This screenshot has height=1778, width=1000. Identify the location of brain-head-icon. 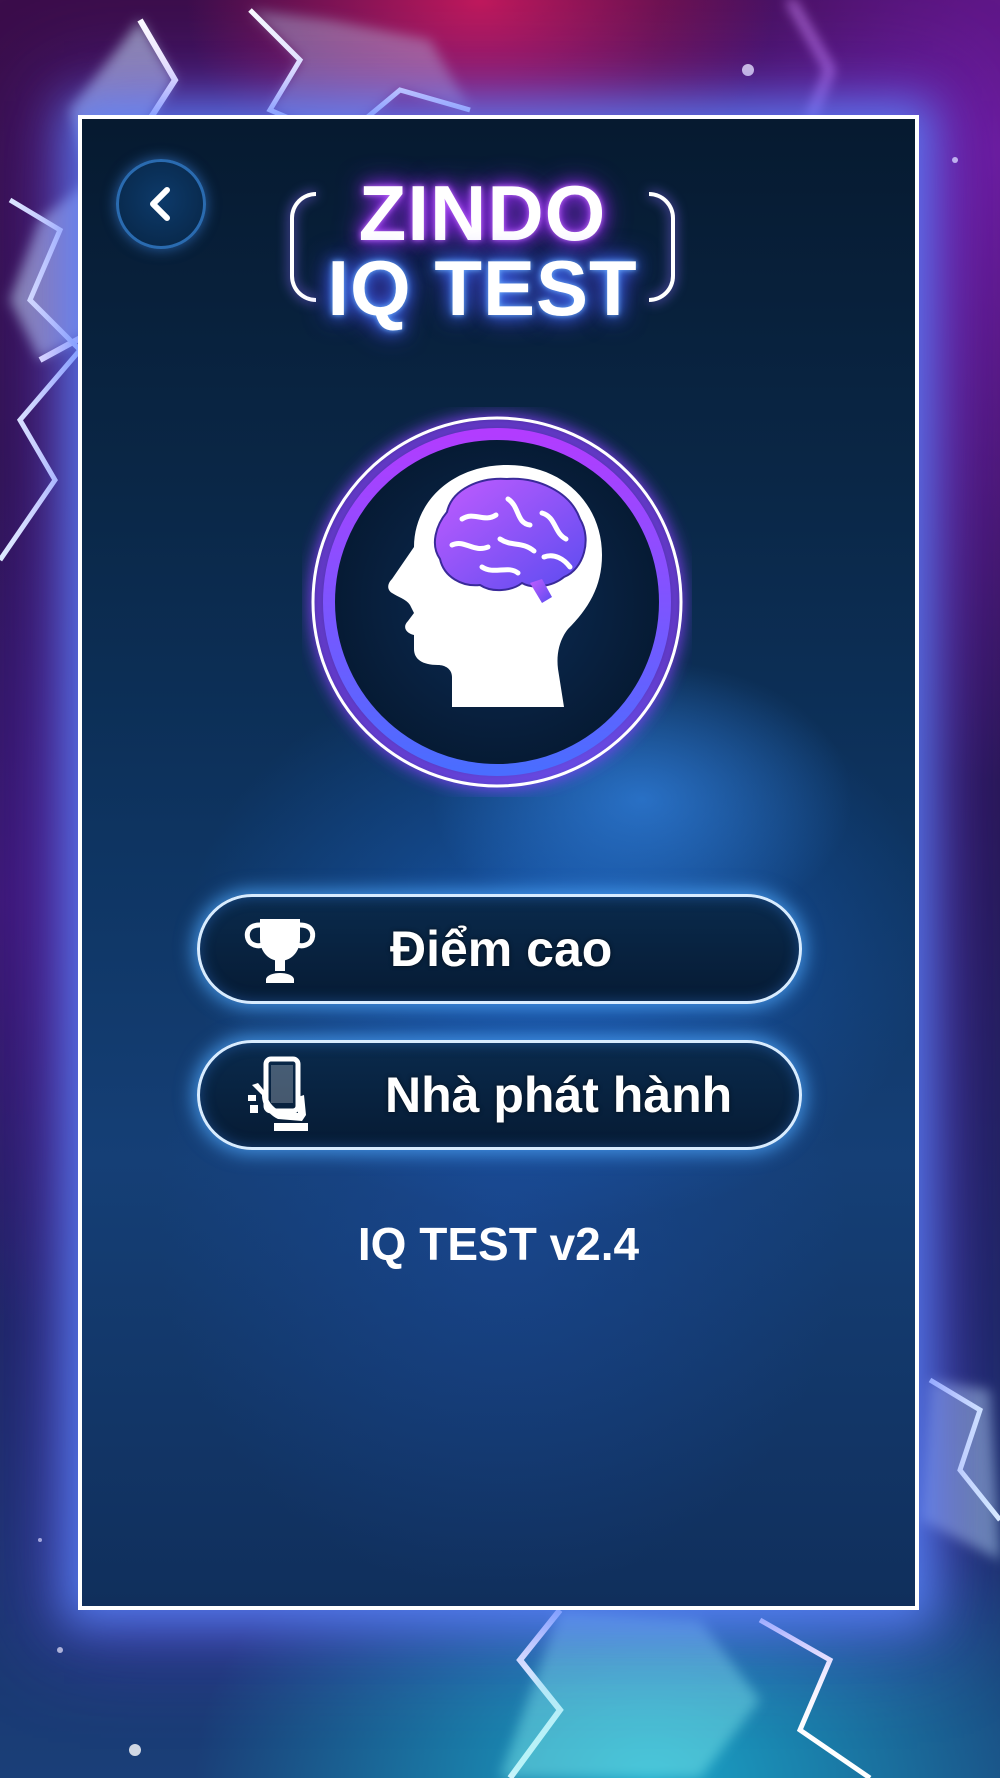
(497, 602).